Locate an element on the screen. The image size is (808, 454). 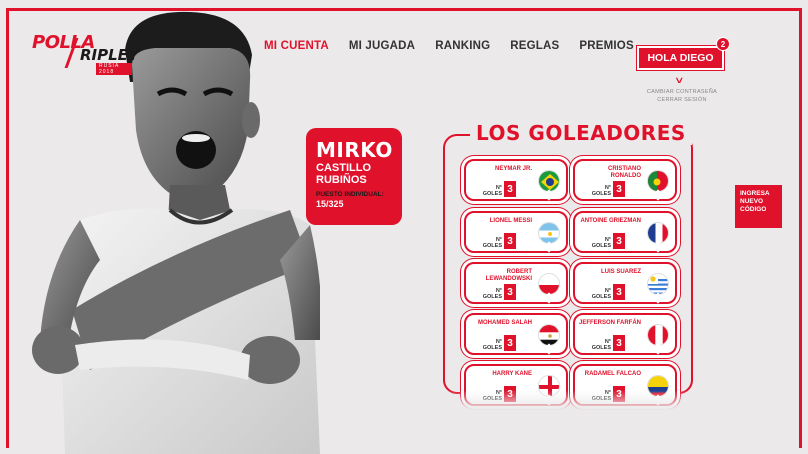
nav-premios: PREMIOS is located at coordinates (606, 46).